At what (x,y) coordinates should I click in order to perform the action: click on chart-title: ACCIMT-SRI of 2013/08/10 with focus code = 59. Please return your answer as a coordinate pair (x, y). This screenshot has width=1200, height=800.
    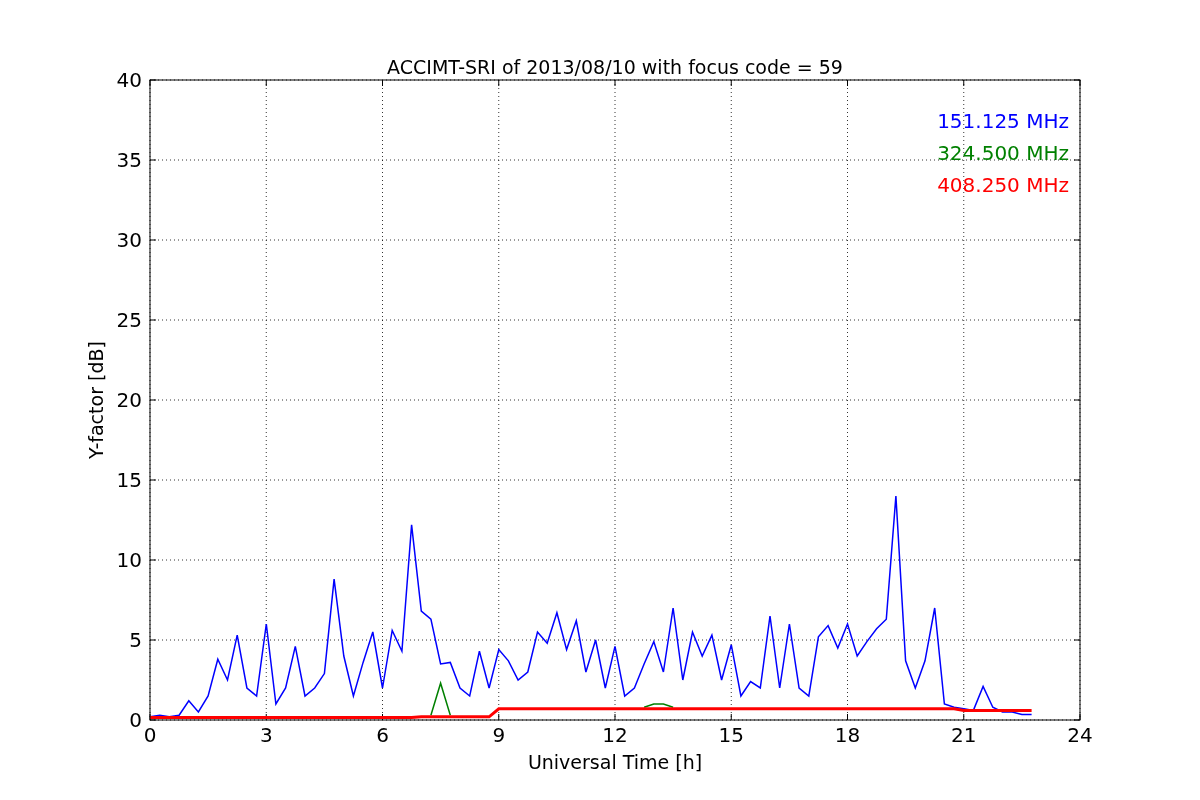
    Looking at the image, I should click on (615, 67).